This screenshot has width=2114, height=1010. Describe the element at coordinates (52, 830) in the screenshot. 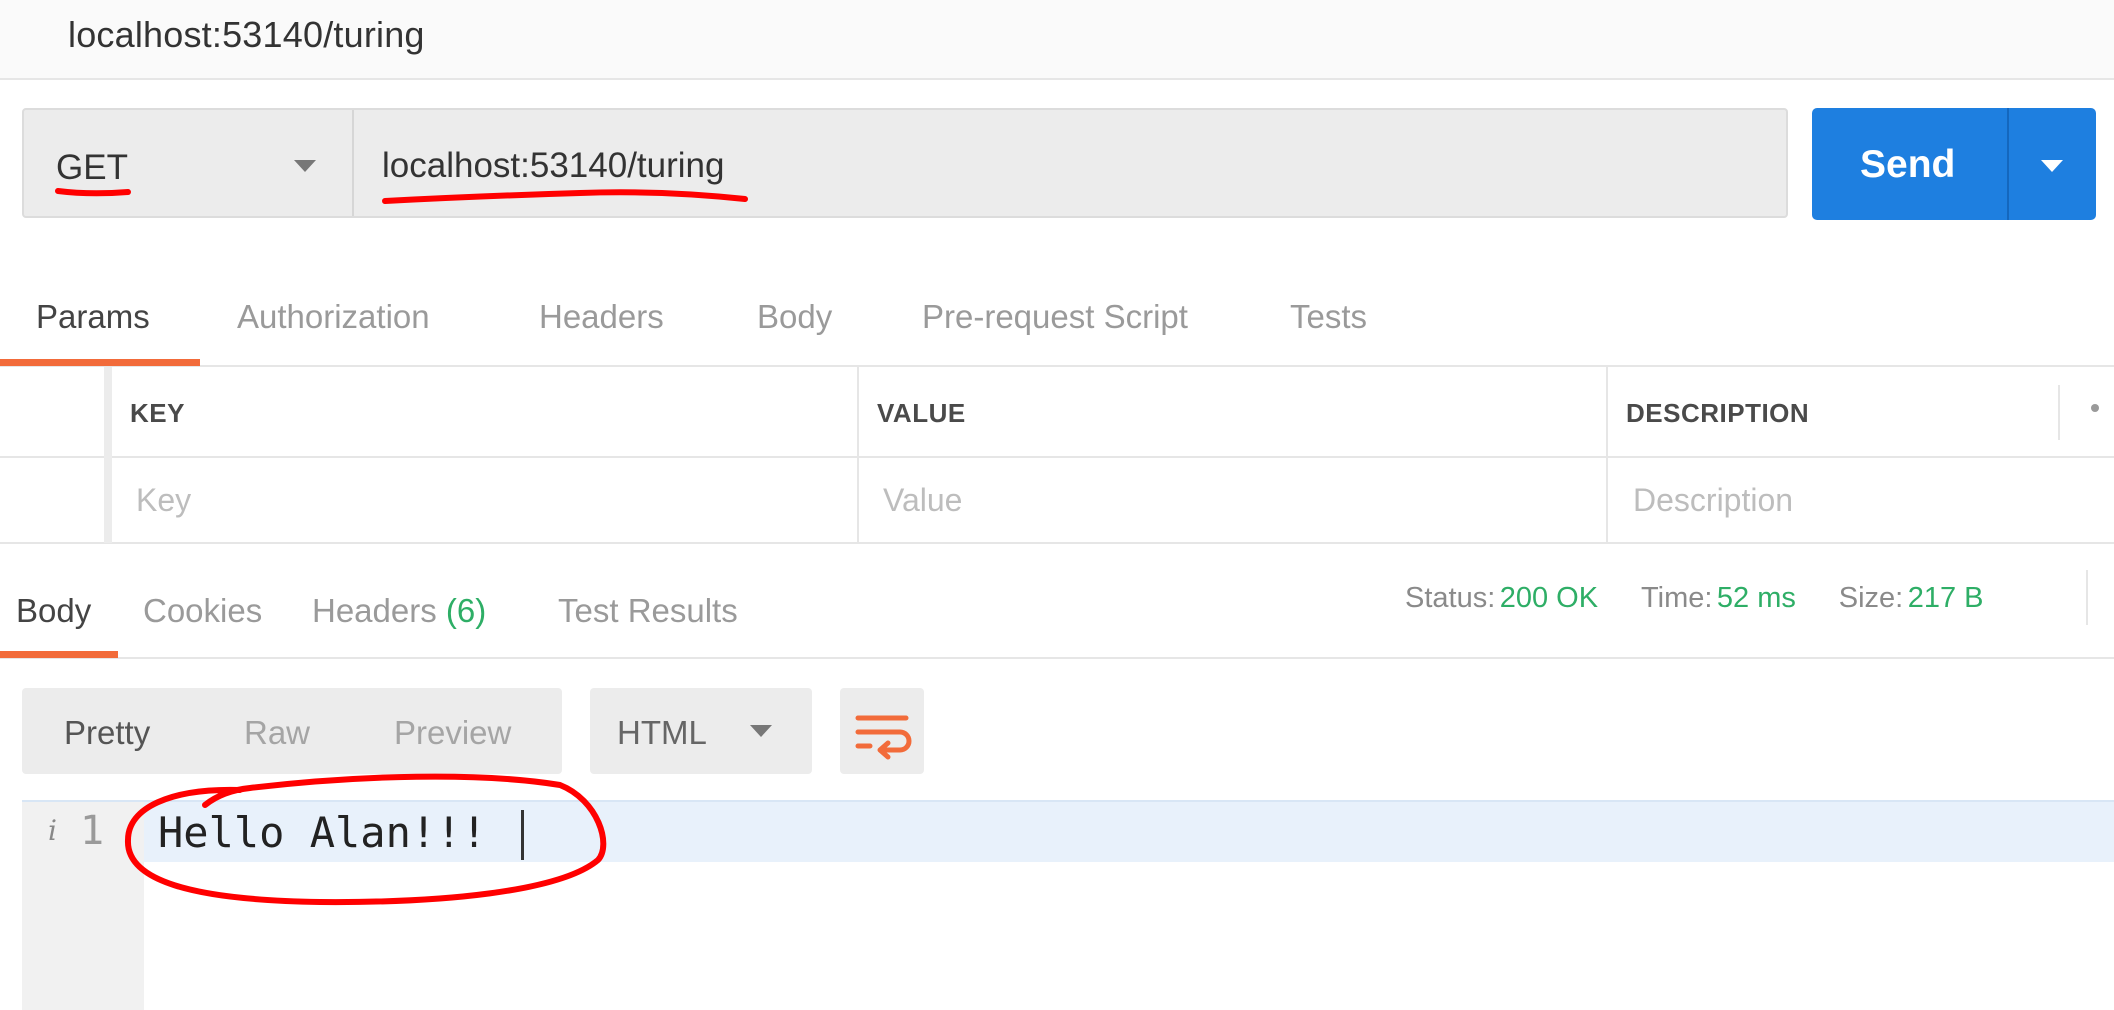

I see `info-icon: i` at that location.